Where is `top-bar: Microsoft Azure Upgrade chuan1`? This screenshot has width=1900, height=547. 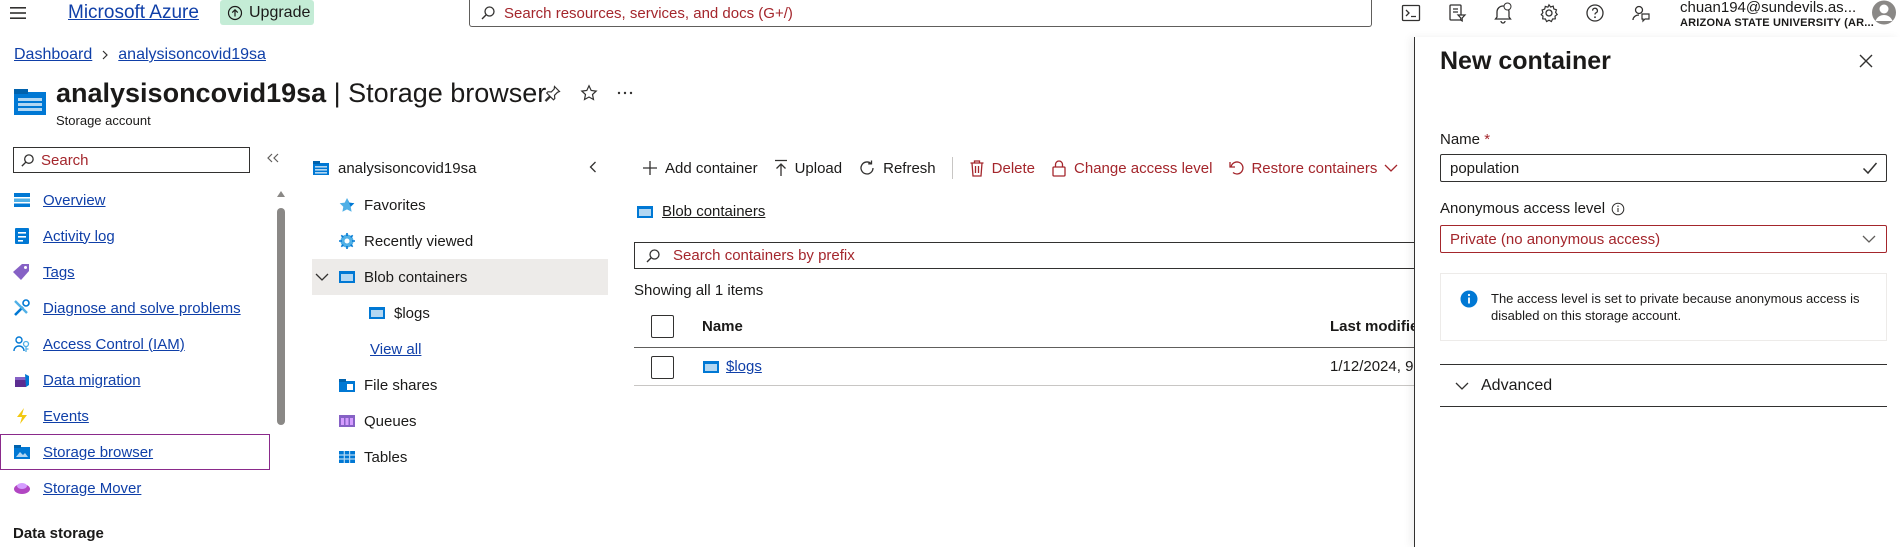 top-bar: Microsoft Azure Upgrade chuan1 is located at coordinates (950, 14).